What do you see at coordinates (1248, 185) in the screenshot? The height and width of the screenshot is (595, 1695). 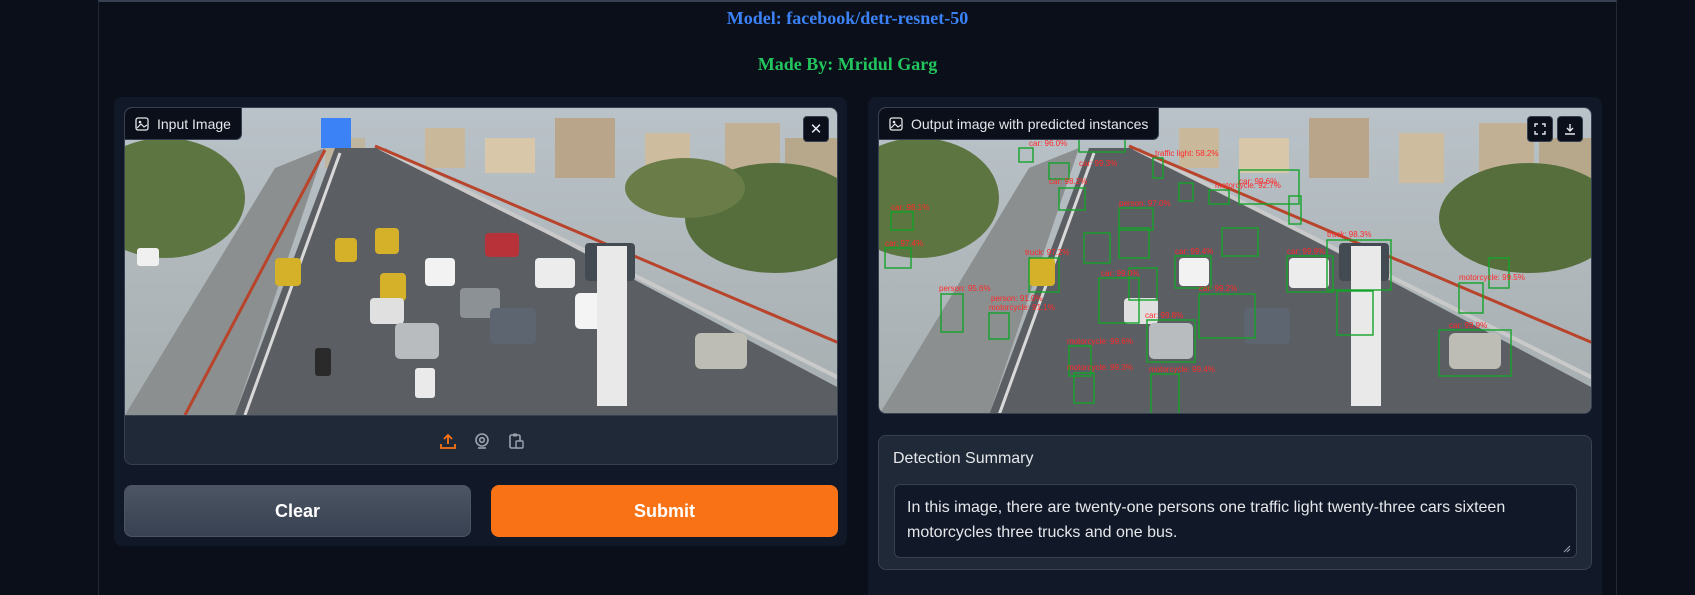 I see `svg-text: motorcycle: 92.7%` at bounding box center [1248, 185].